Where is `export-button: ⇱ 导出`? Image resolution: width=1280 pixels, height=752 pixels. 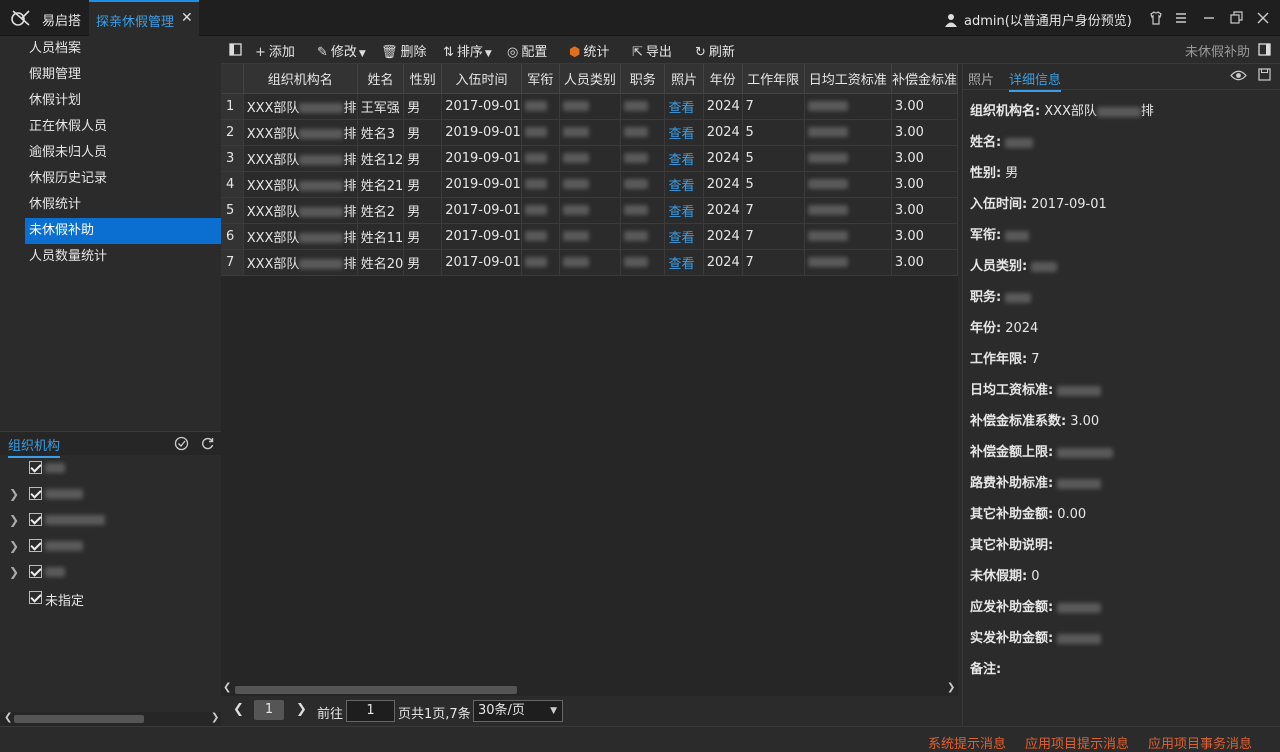 export-button: ⇱ 导出 is located at coordinates (652, 50).